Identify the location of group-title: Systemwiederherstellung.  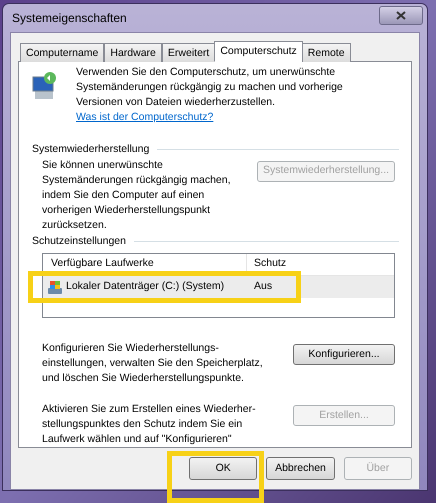
(91, 149).